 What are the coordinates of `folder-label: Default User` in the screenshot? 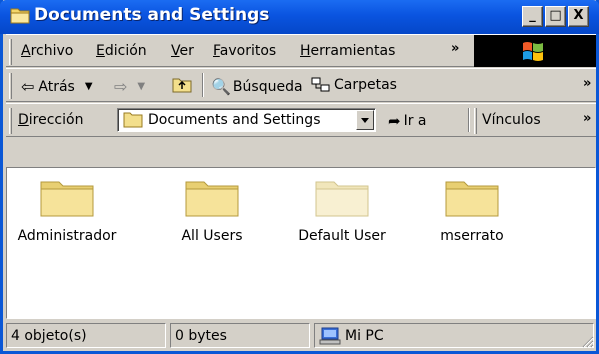 It's located at (342, 236).